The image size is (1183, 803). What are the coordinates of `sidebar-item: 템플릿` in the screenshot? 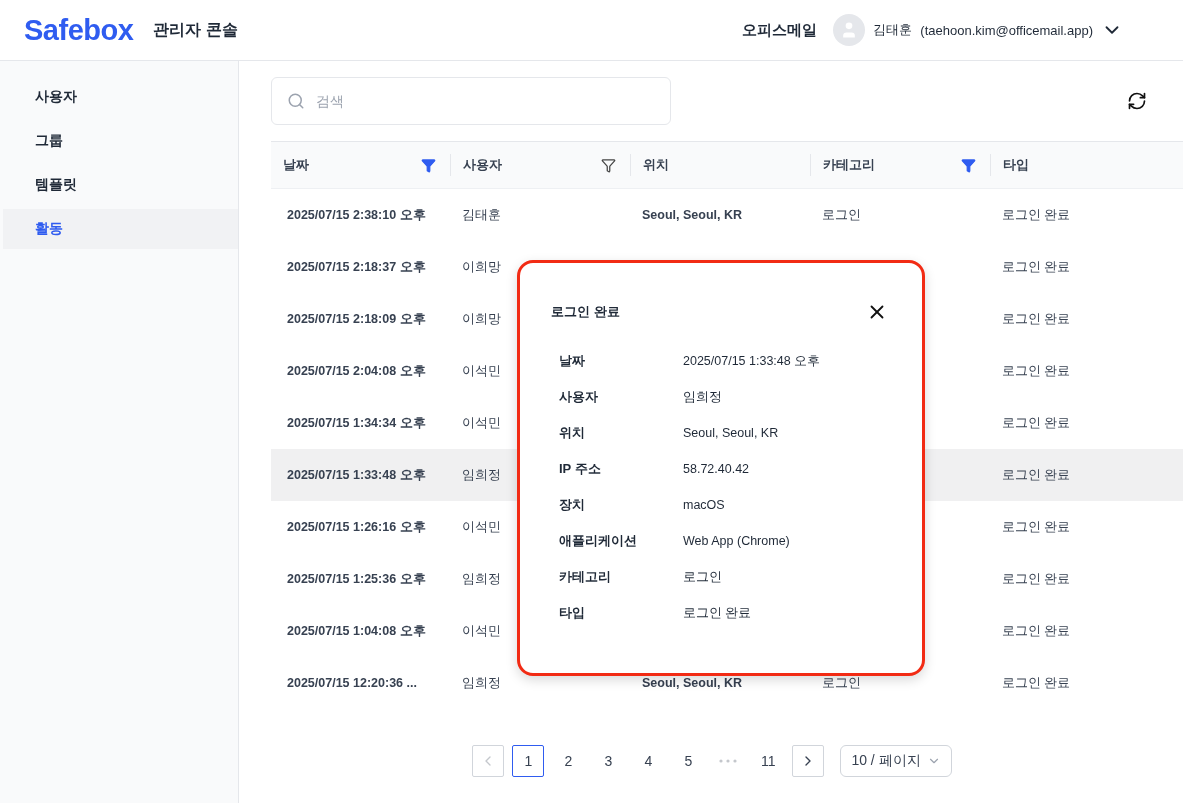 It's located at (120, 185).